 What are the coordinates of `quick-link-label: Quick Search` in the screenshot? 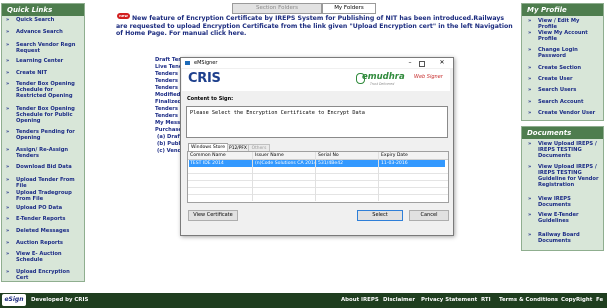 It's located at (35, 20).